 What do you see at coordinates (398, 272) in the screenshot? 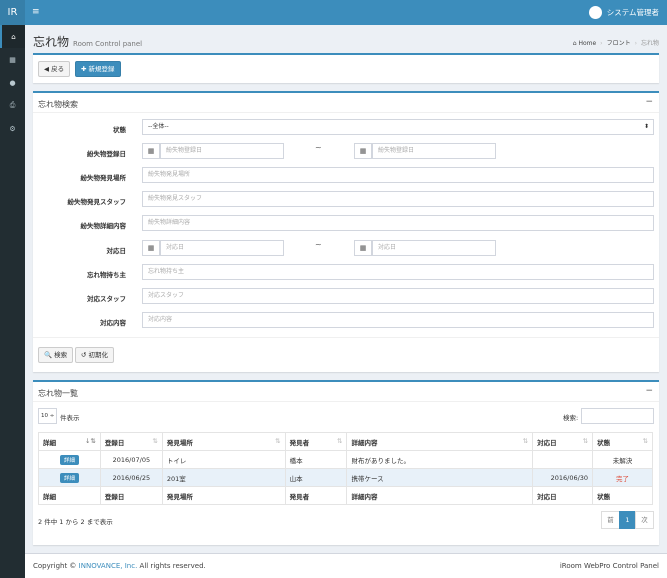
I see `owner-input: 忘れ物持ち主` at bounding box center [398, 272].